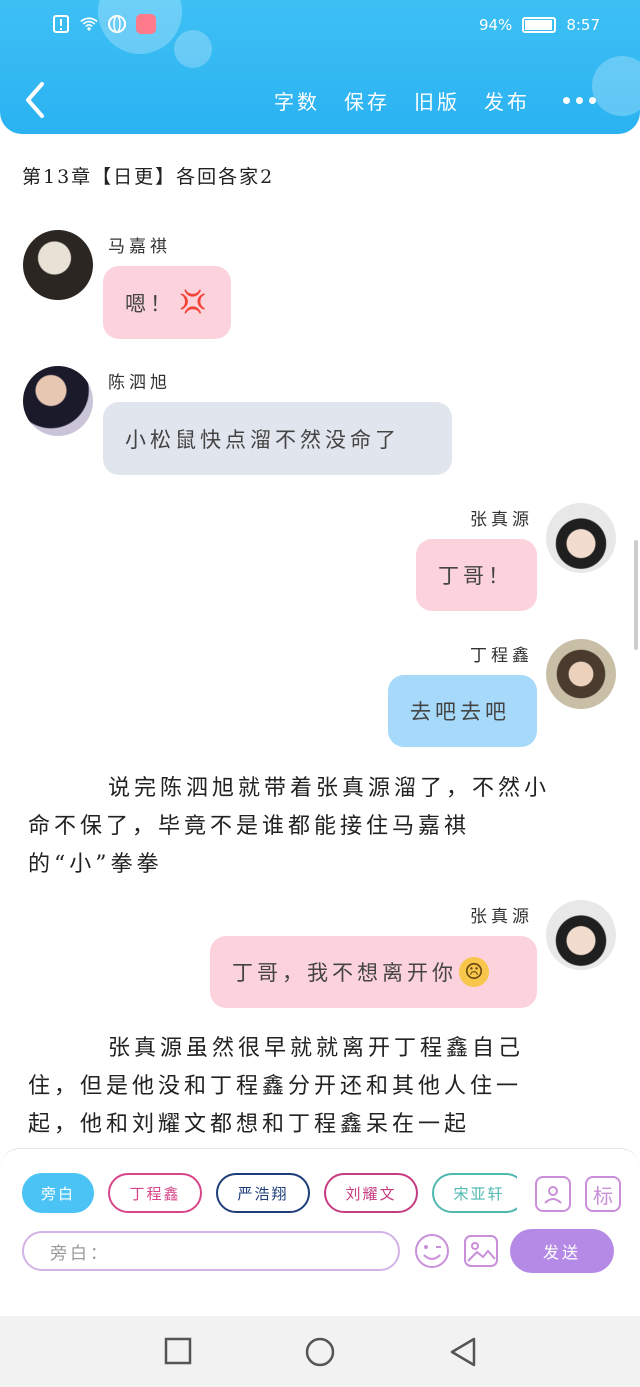 This screenshot has height=1387, width=640. What do you see at coordinates (193, 302) in the screenshot?
I see `anger-emoji-icon: 💢` at bounding box center [193, 302].